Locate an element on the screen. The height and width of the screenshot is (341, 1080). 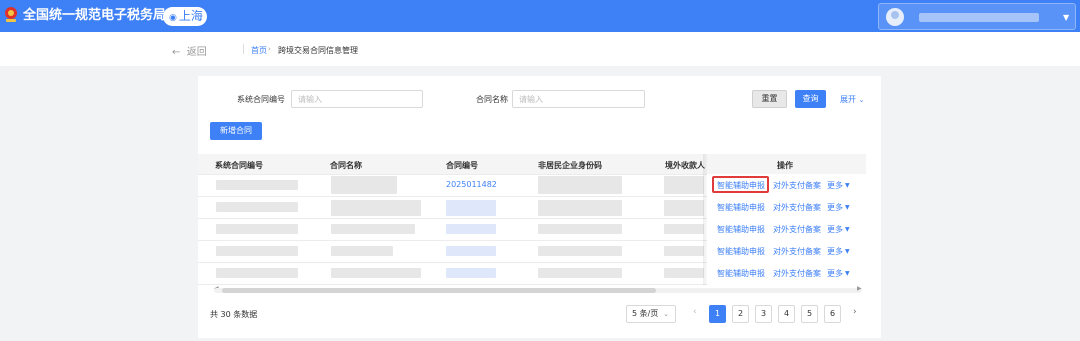
breadcrumb-current: 跨境交易合同信息管理 is located at coordinates (318, 50).